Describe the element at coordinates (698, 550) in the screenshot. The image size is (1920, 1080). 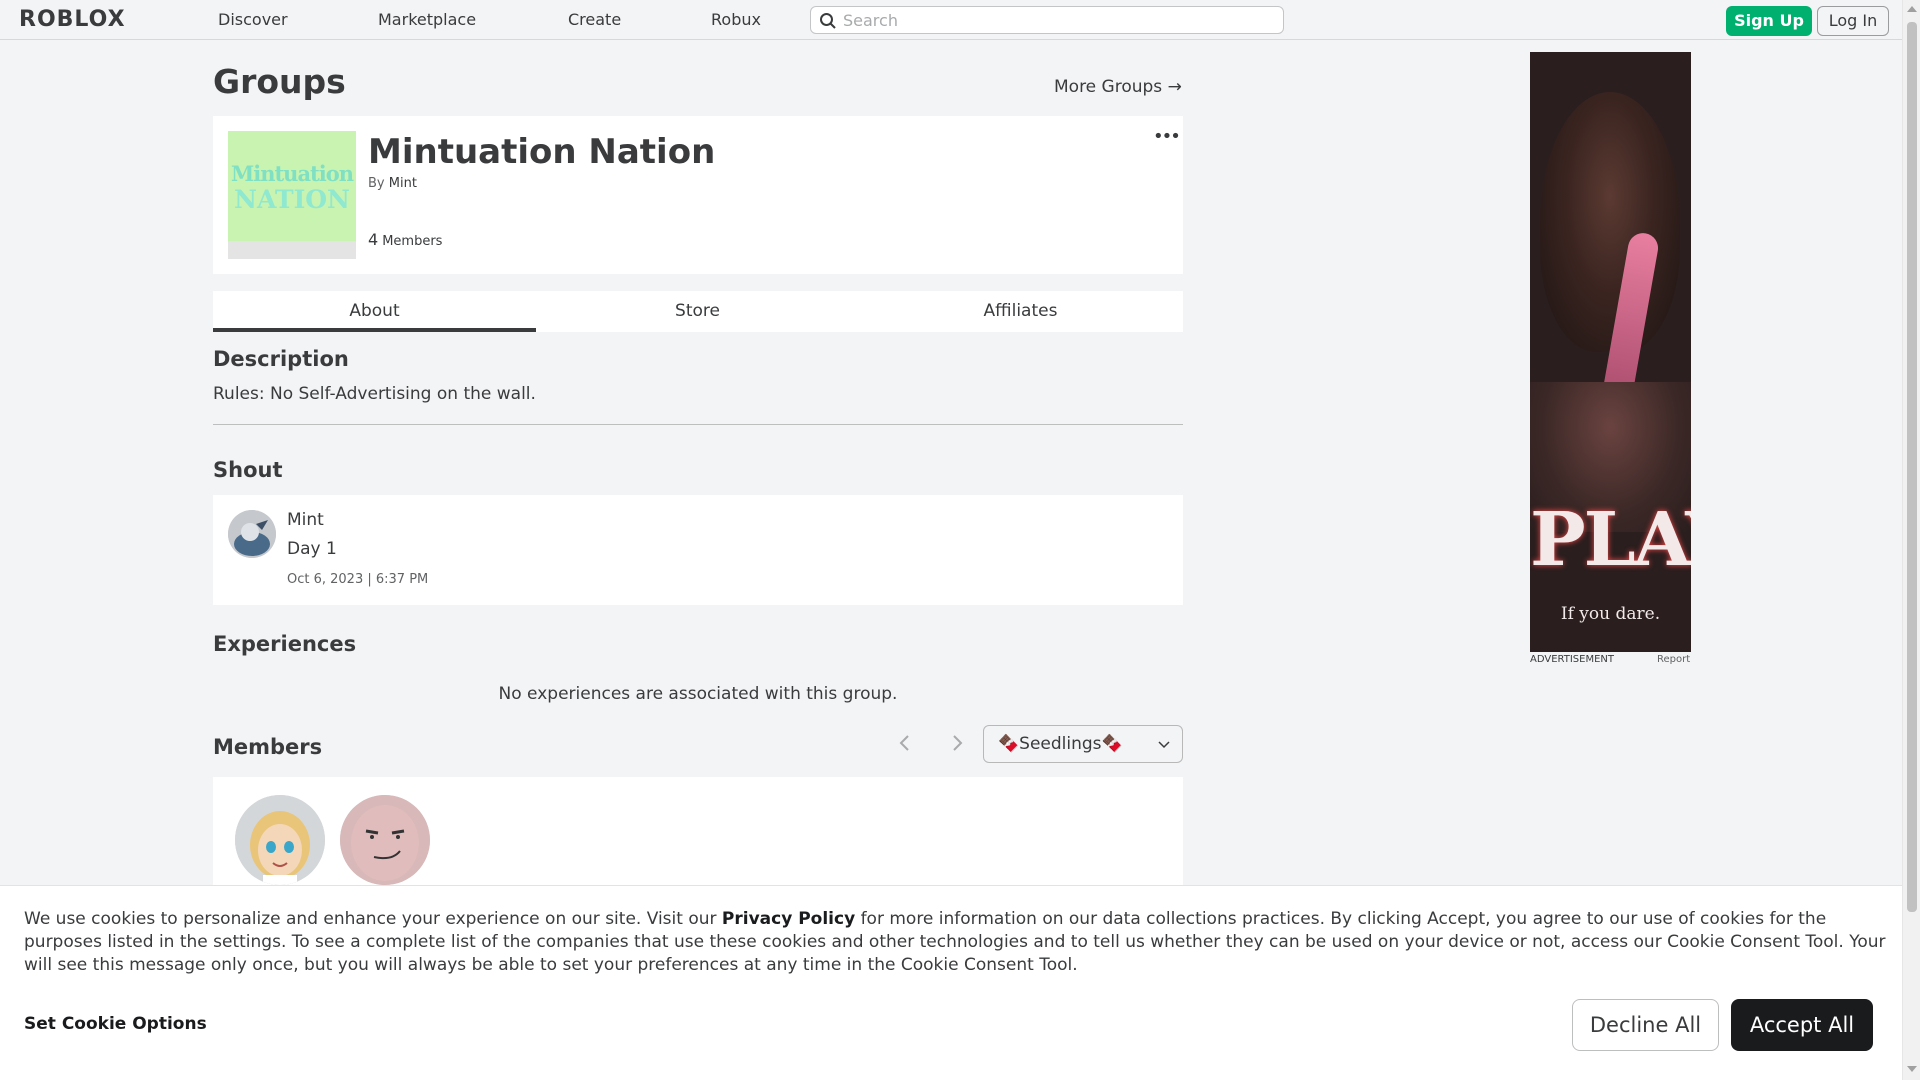
I see `shout-card: Mint Day 1 Oct 6, 2023 | 6:37 PM` at that location.